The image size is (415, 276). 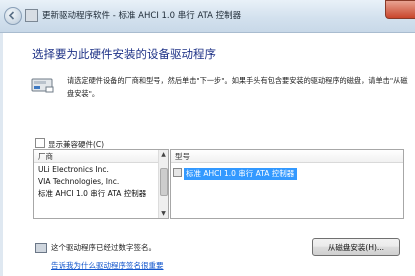 What do you see at coordinates (400, 9) in the screenshot?
I see `close-button` at bounding box center [400, 9].